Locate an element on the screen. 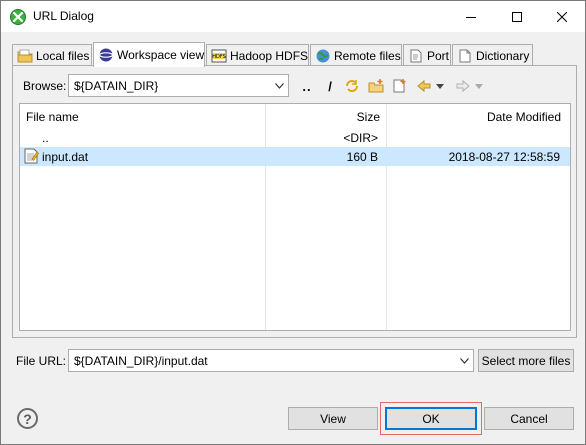 The width and height of the screenshot is (586, 445). refresh-icon is located at coordinates (352, 86).